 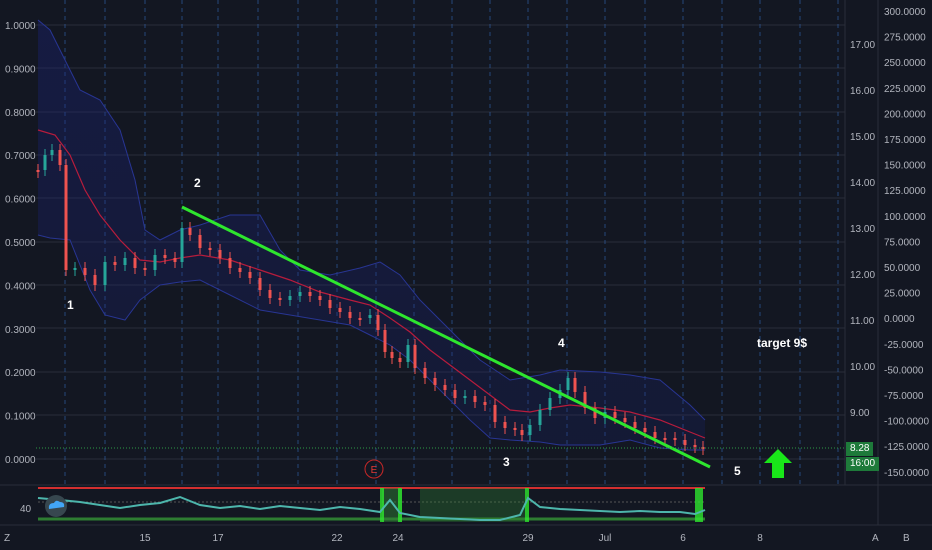 I want to click on corner-label-b: B, so click(x=906, y=538).